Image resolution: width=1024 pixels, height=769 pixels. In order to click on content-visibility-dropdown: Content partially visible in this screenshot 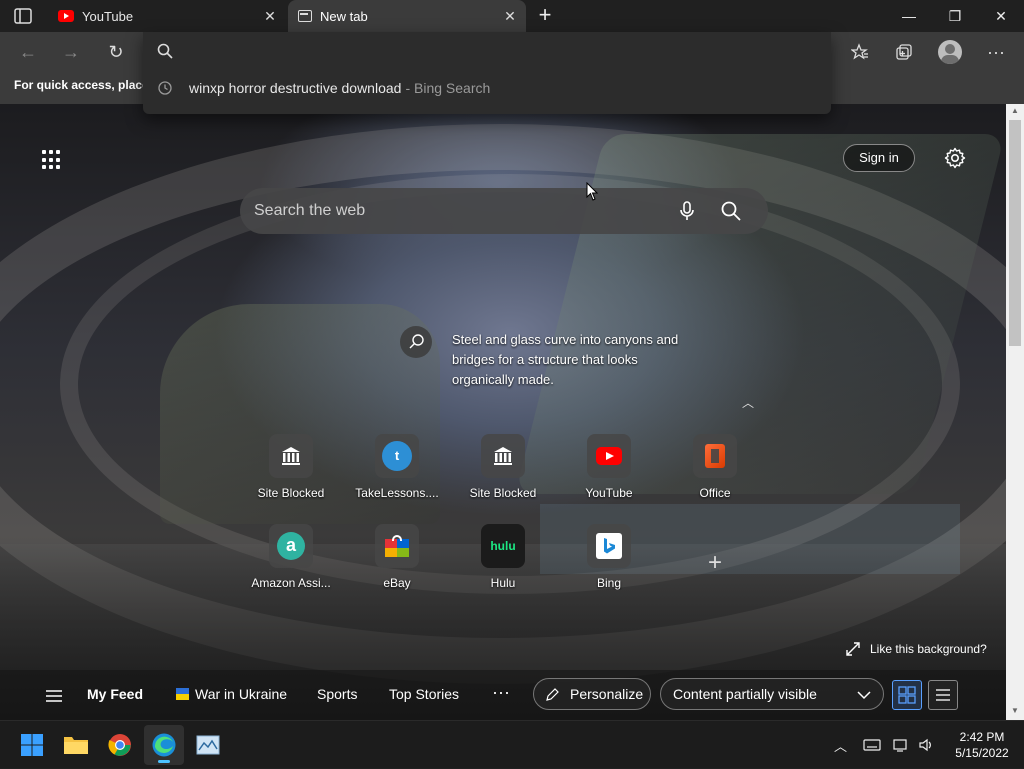, I will do `click(772, 694)`.